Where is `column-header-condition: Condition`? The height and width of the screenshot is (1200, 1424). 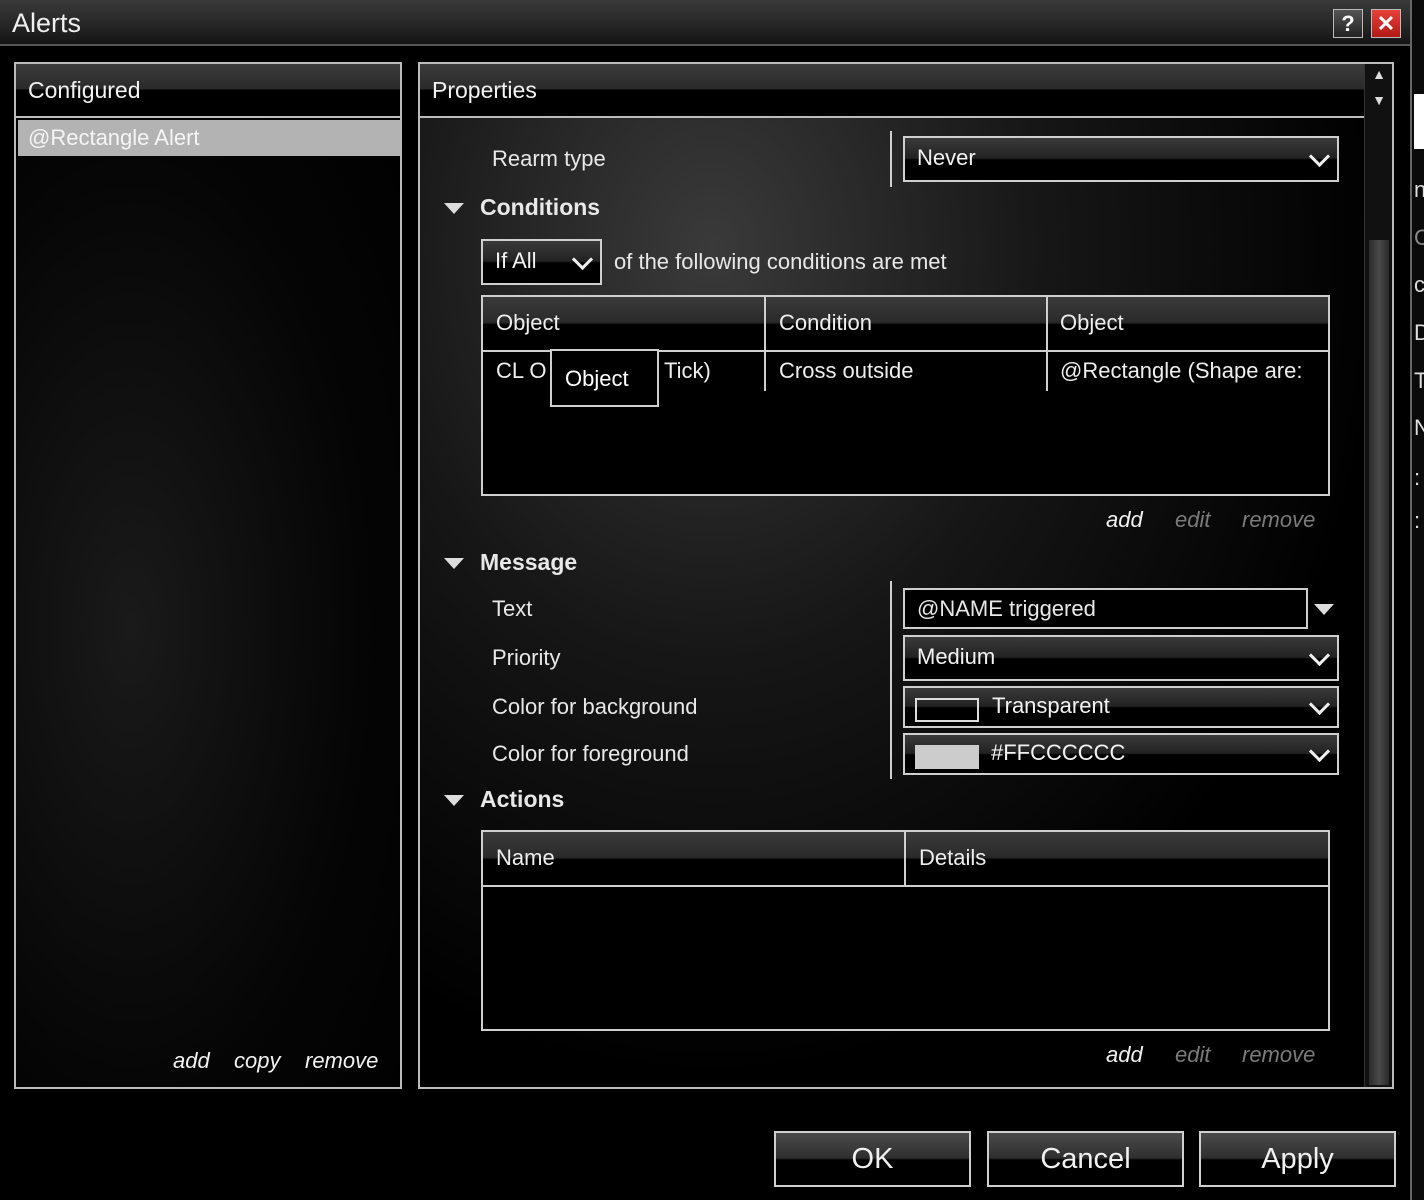
column-header-condition: Condition is located at coordinates (825, 323).